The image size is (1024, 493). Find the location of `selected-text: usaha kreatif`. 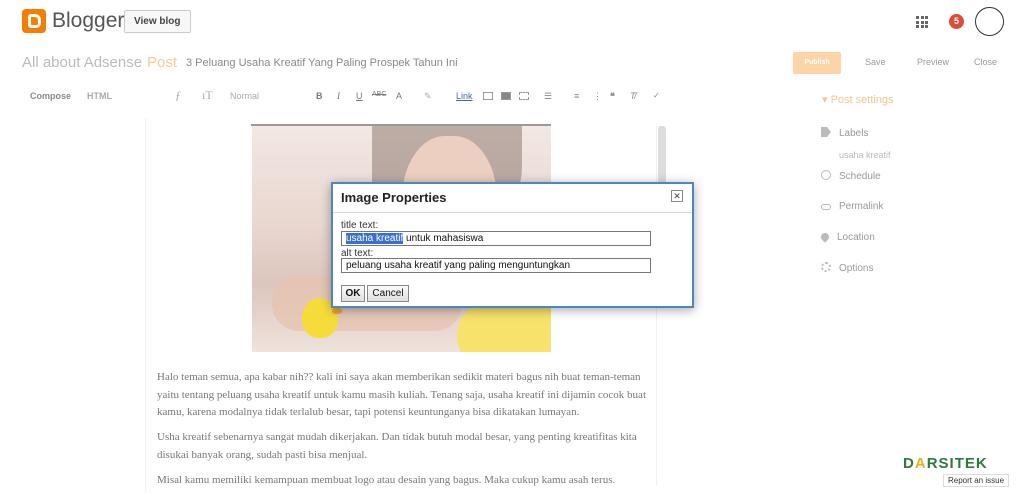

selected-text: usaha kreatif is located at coordinates (375, 238).